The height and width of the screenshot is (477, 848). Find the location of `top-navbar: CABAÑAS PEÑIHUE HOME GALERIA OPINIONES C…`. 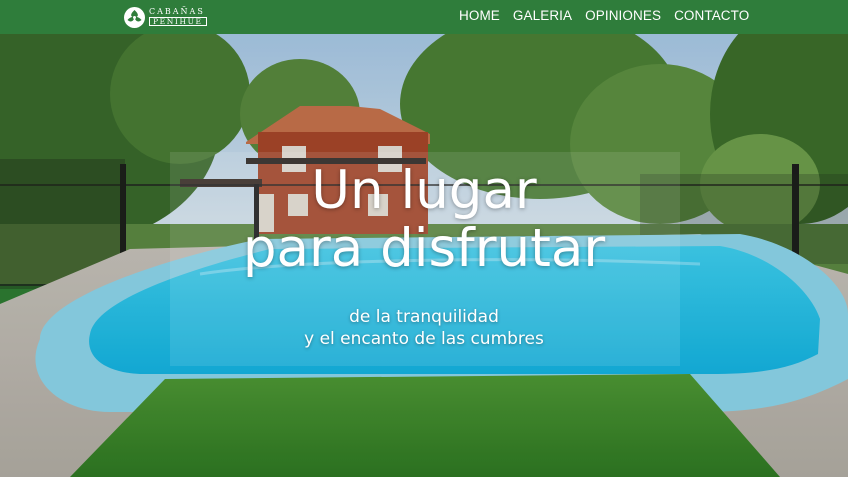

top-navbar: CABAÑAS PEÑIHUE HOME GALERIA OPINIONES C… is located at coordinates (424, 17).